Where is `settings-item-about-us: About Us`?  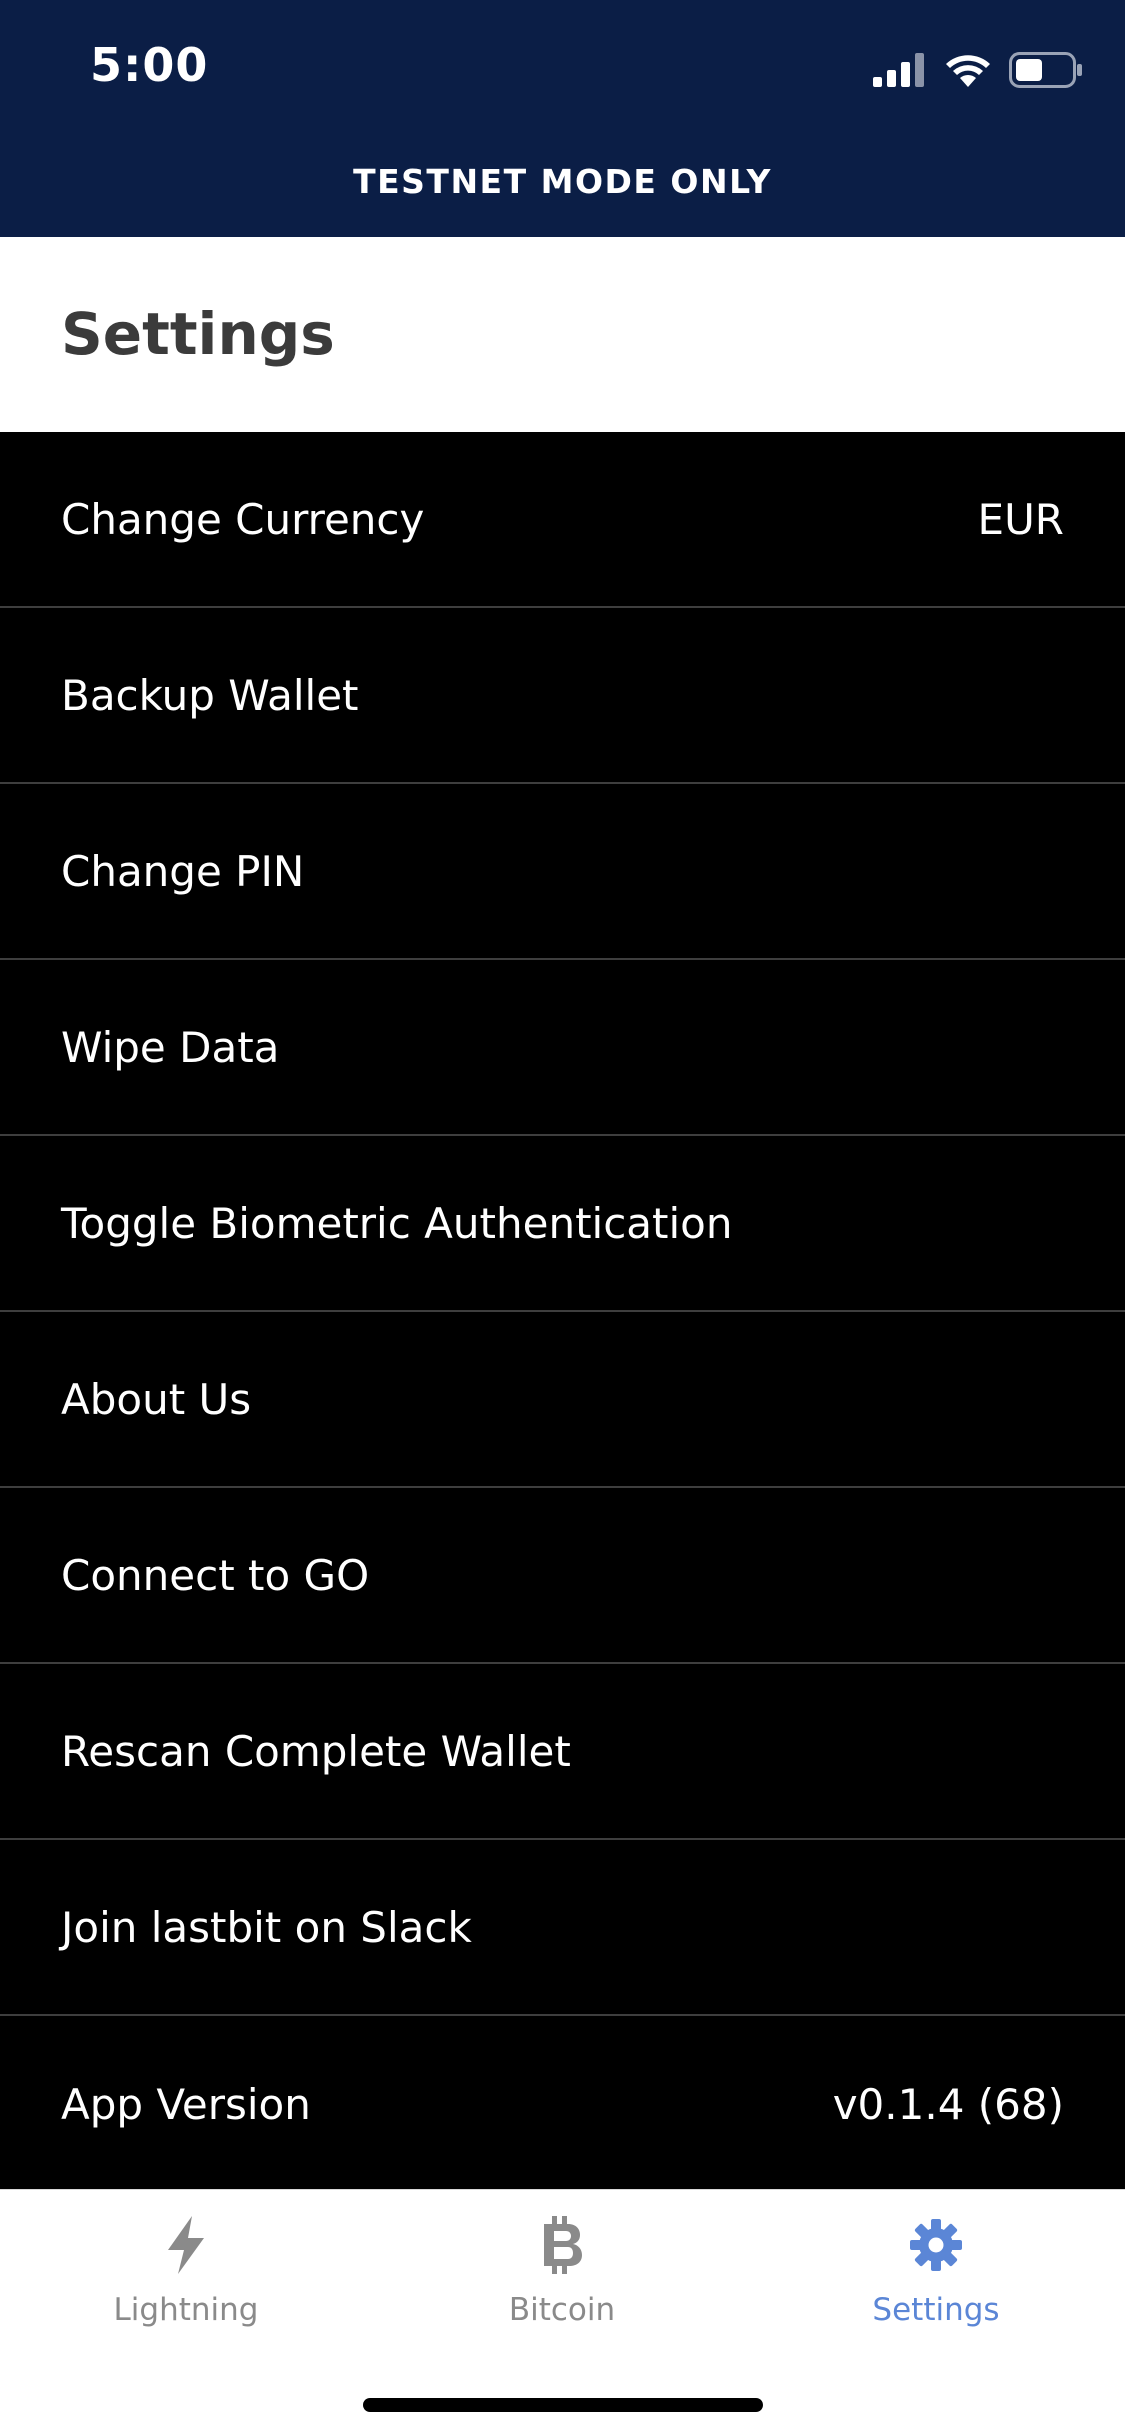
settings-item-about-us: About Us is located at coordinates (562, 1400).